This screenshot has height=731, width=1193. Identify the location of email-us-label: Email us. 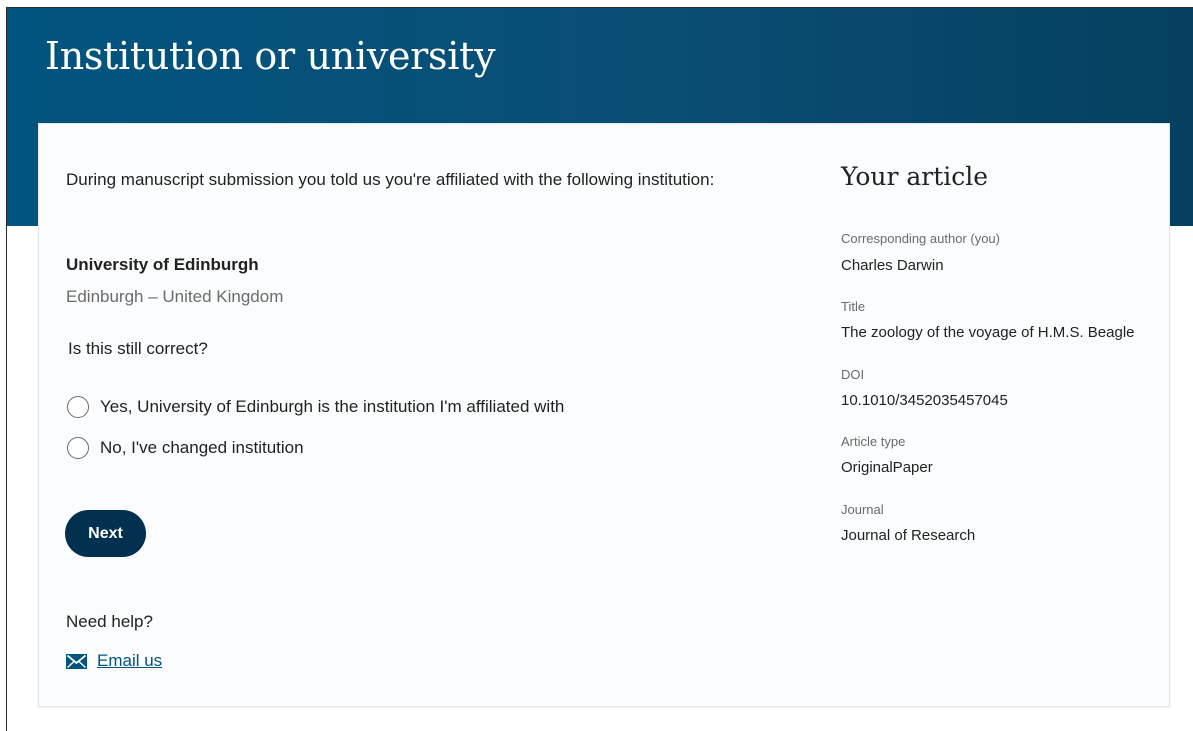
(130, 660).